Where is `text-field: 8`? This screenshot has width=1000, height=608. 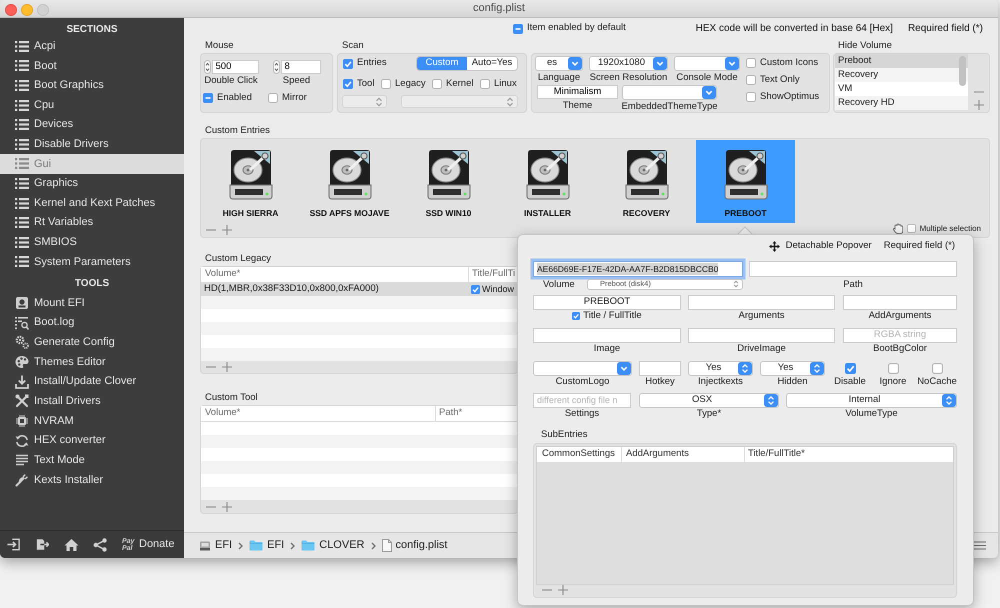
text-field: 8 is located at coordinates (300, 67).